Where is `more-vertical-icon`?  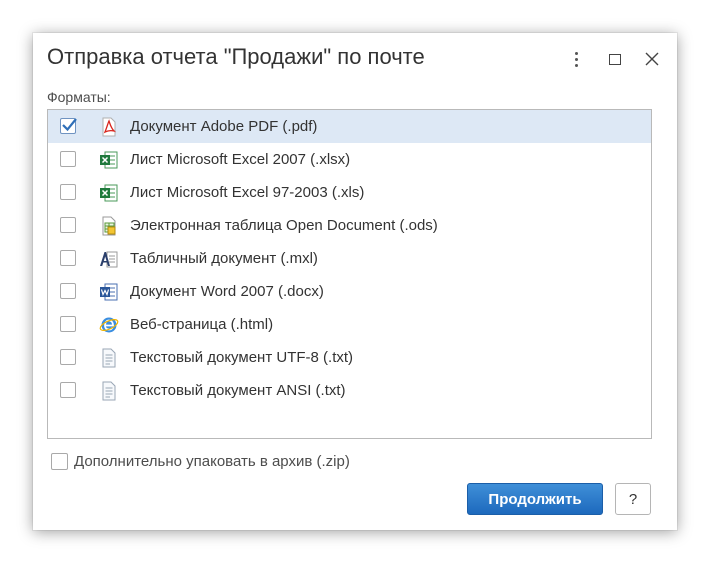 more-vertical-icon is located at coordinates (576, 59).